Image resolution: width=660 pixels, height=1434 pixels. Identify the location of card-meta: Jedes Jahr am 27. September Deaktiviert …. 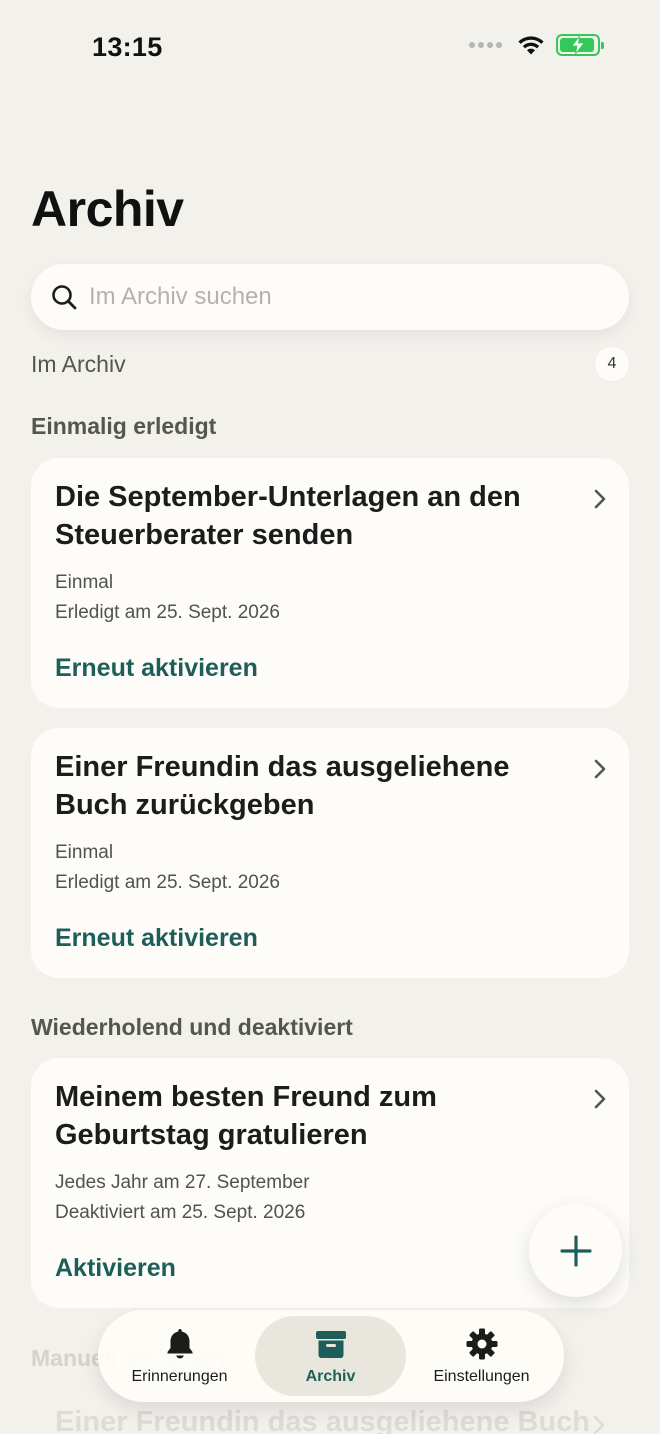
(330, 1198).